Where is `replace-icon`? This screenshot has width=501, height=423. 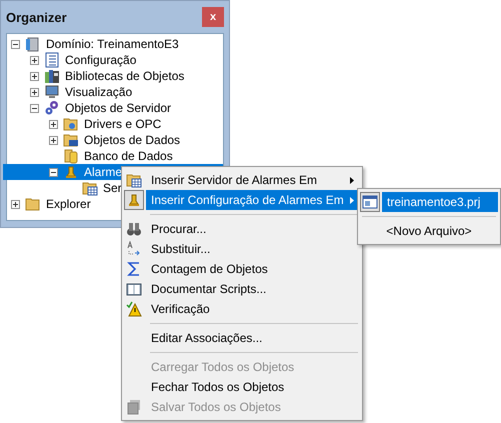
replace-icon is located at coordinates (134, 249).